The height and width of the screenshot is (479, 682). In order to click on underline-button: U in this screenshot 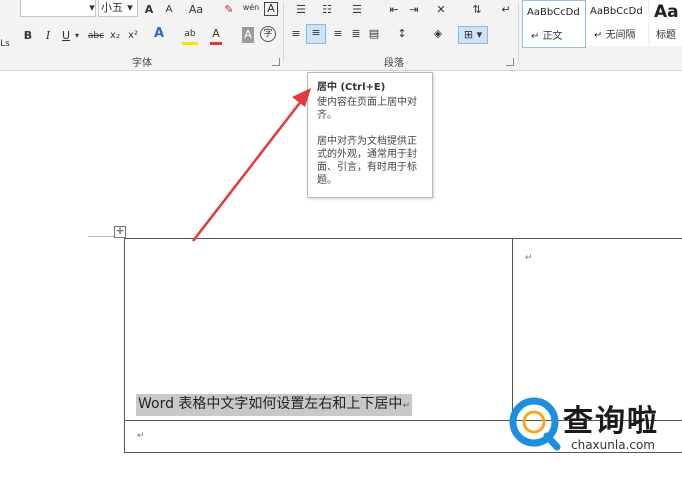, I will do `click(66, 36)`.